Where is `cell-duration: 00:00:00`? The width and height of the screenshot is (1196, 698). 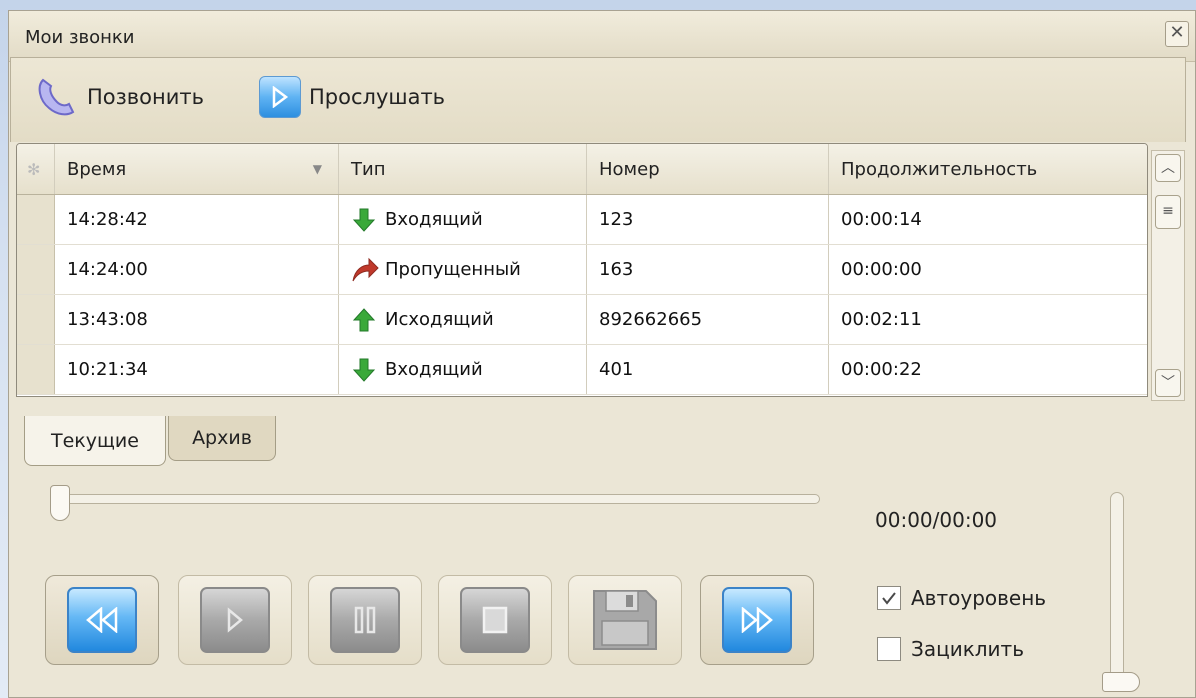
cell-duration: 00:00:00 is located at coordinates (881, 269).